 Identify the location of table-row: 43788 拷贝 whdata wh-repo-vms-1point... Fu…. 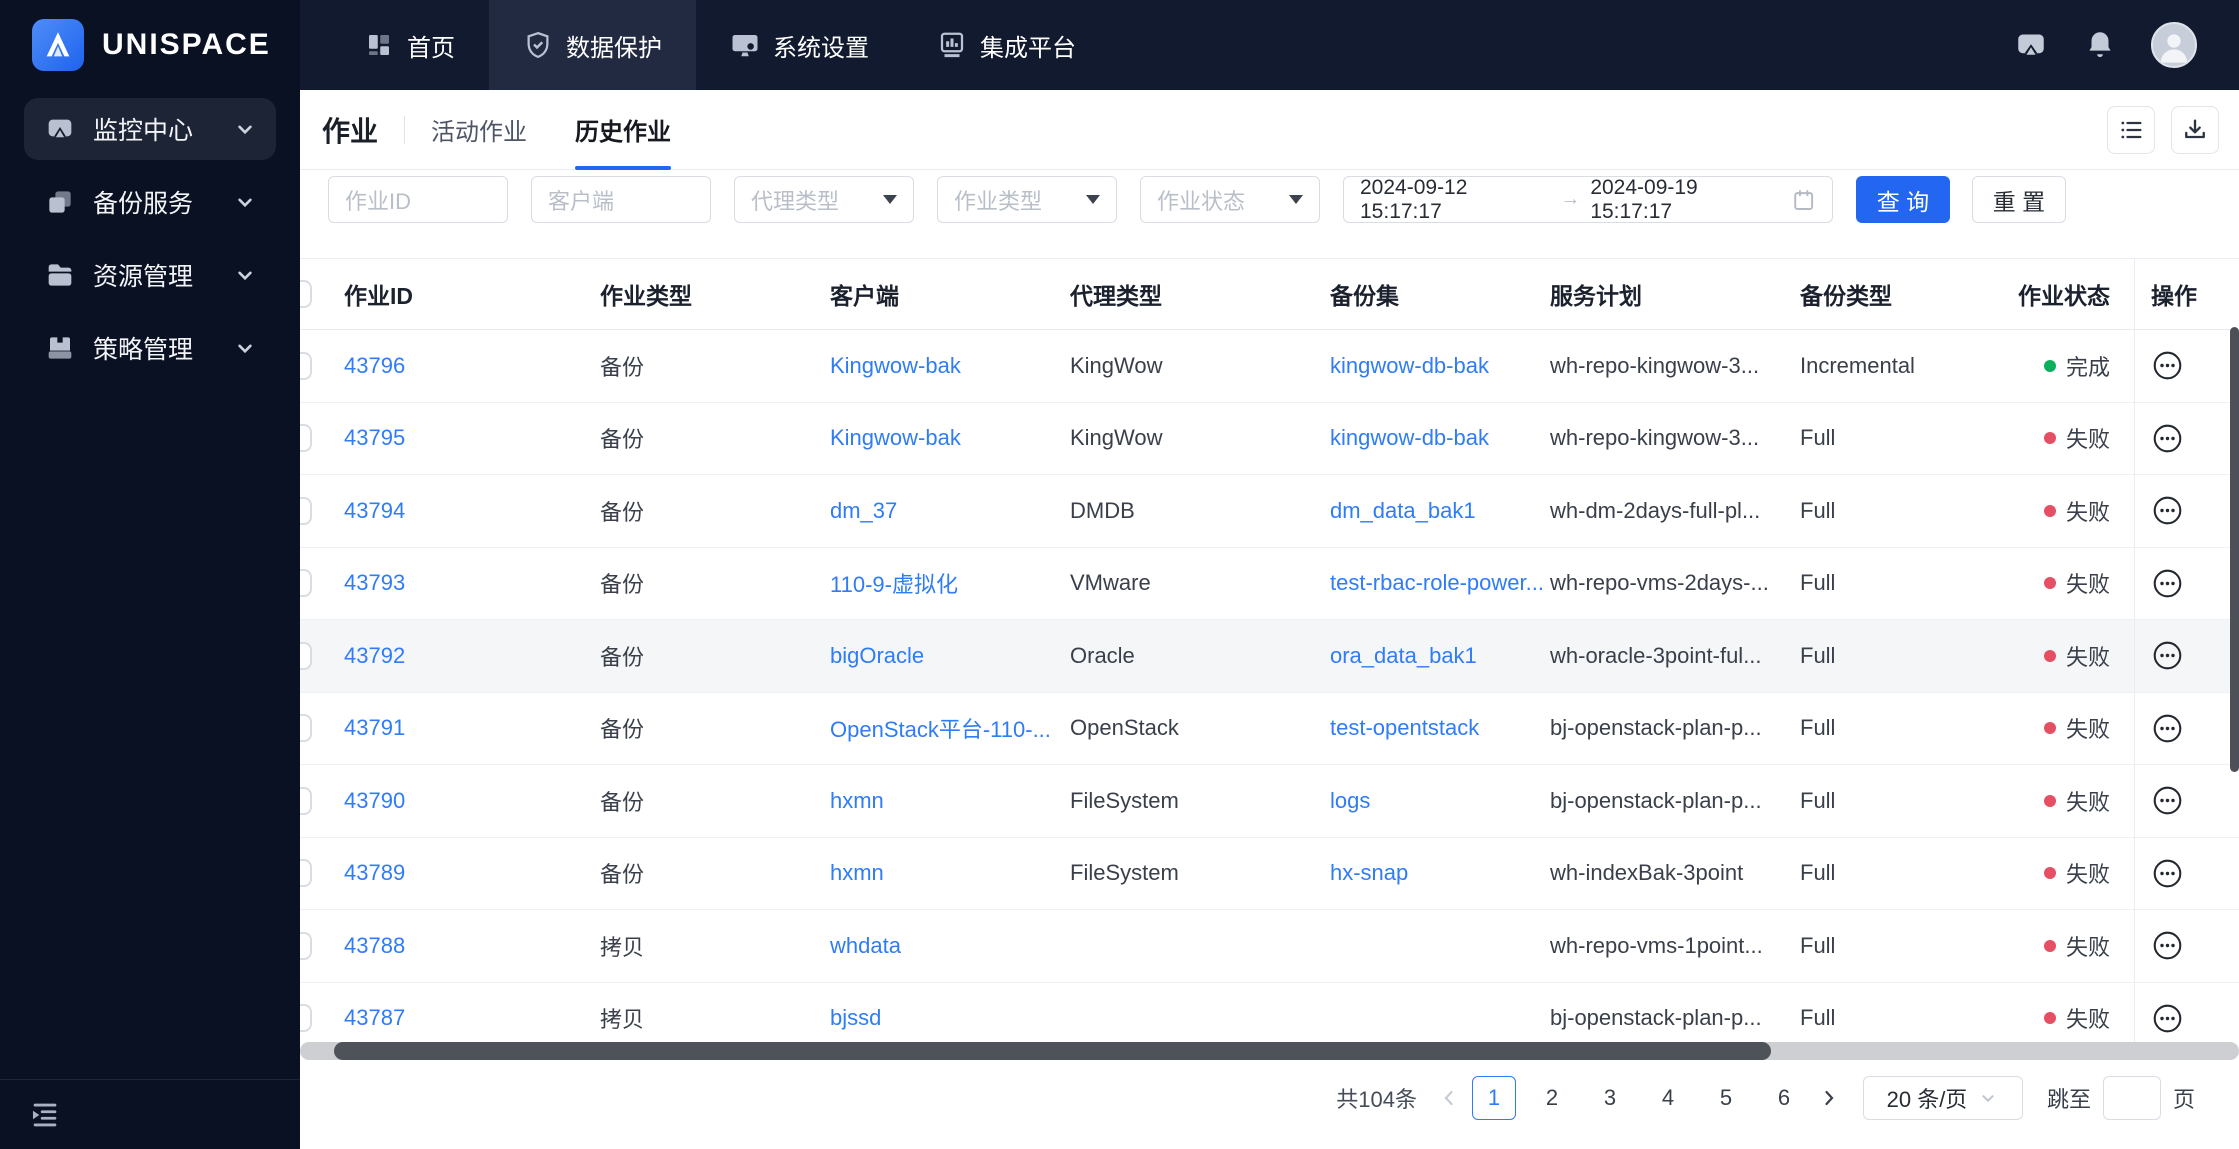
(1269, 946).